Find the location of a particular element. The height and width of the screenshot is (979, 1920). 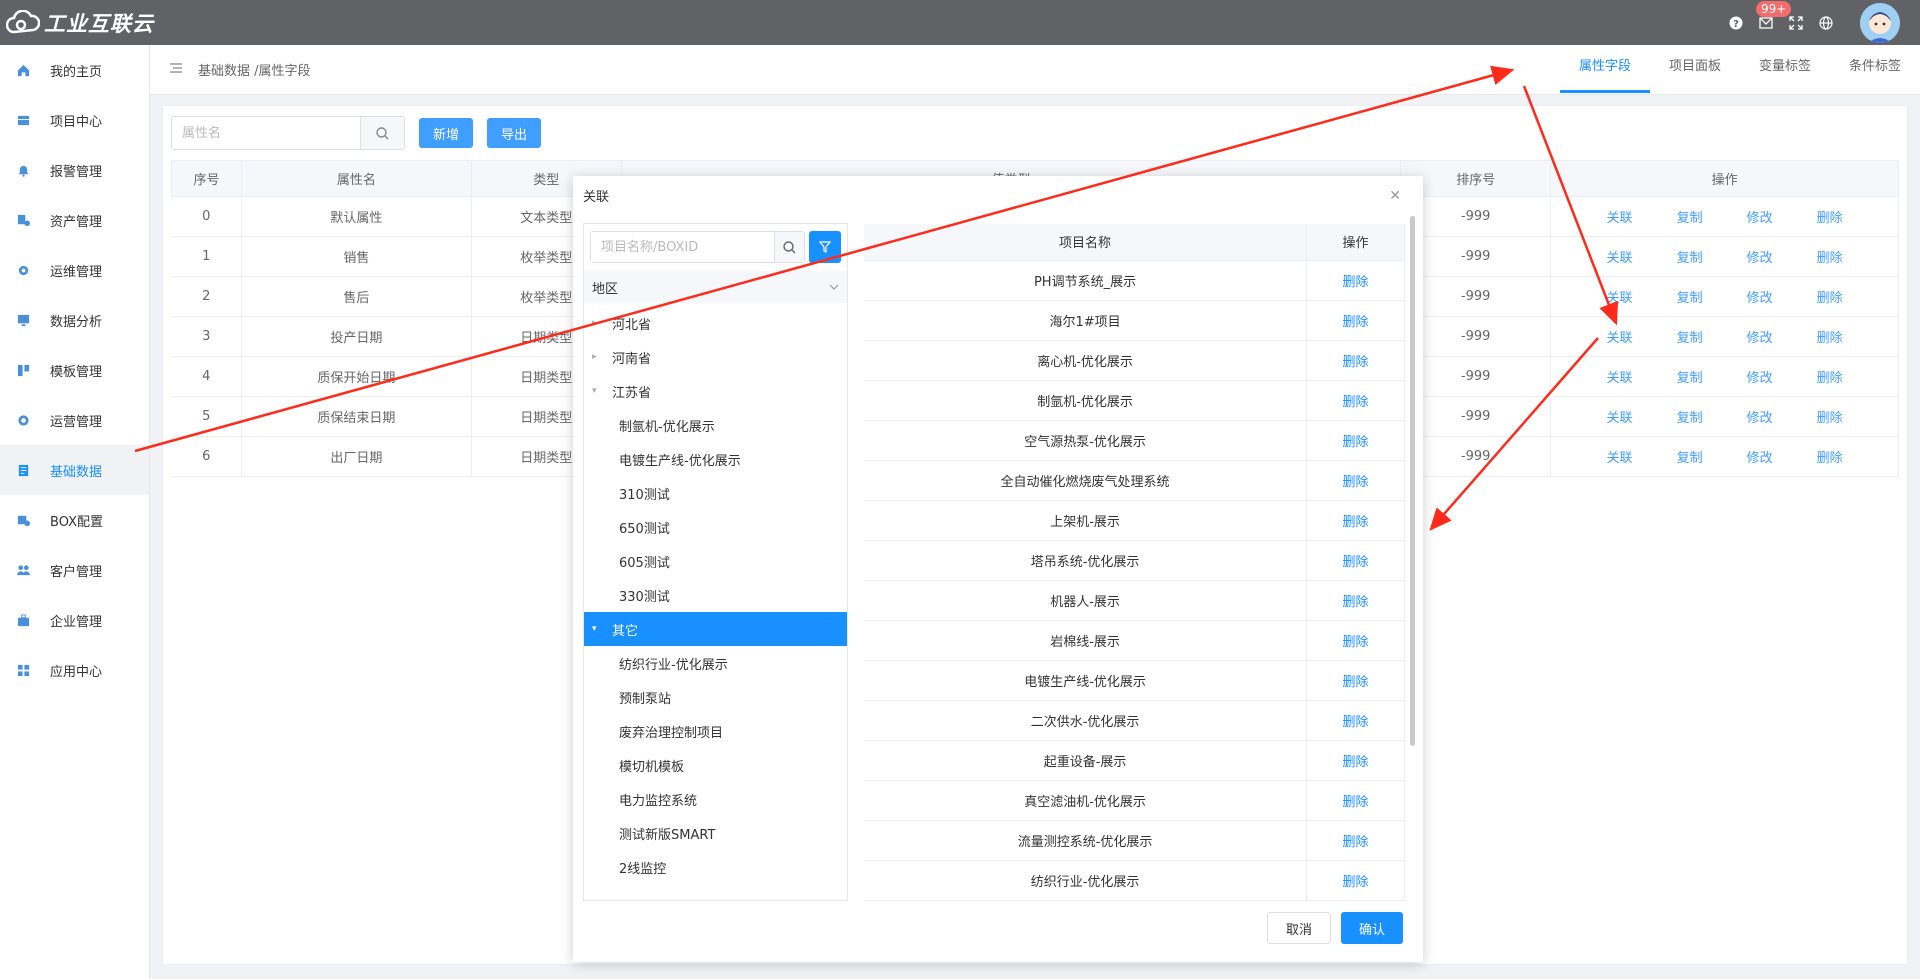

globe-icon is located at coordinates (1826, 23).